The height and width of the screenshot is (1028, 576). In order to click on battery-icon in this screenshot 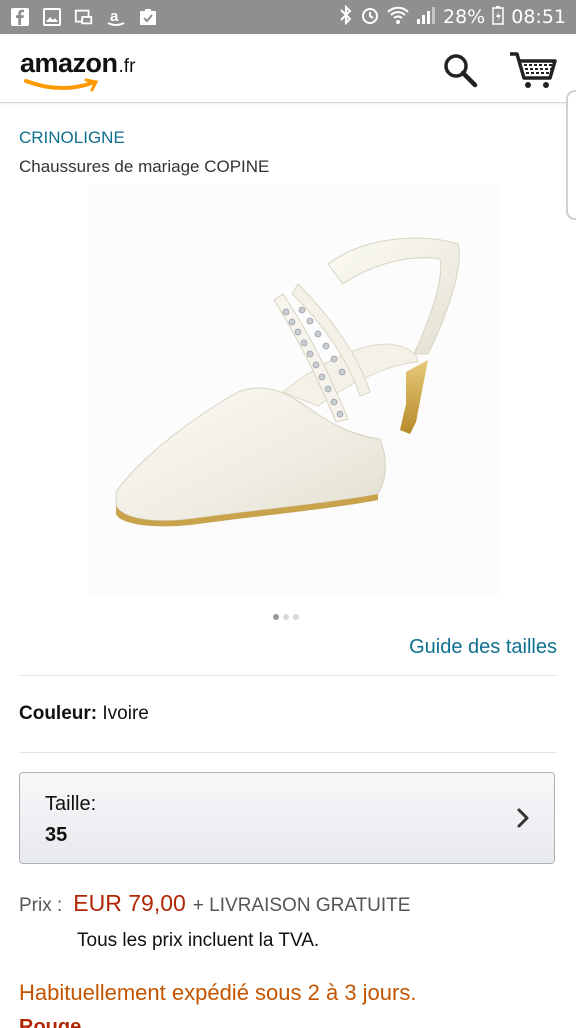, I will do `click(498, 17)`.